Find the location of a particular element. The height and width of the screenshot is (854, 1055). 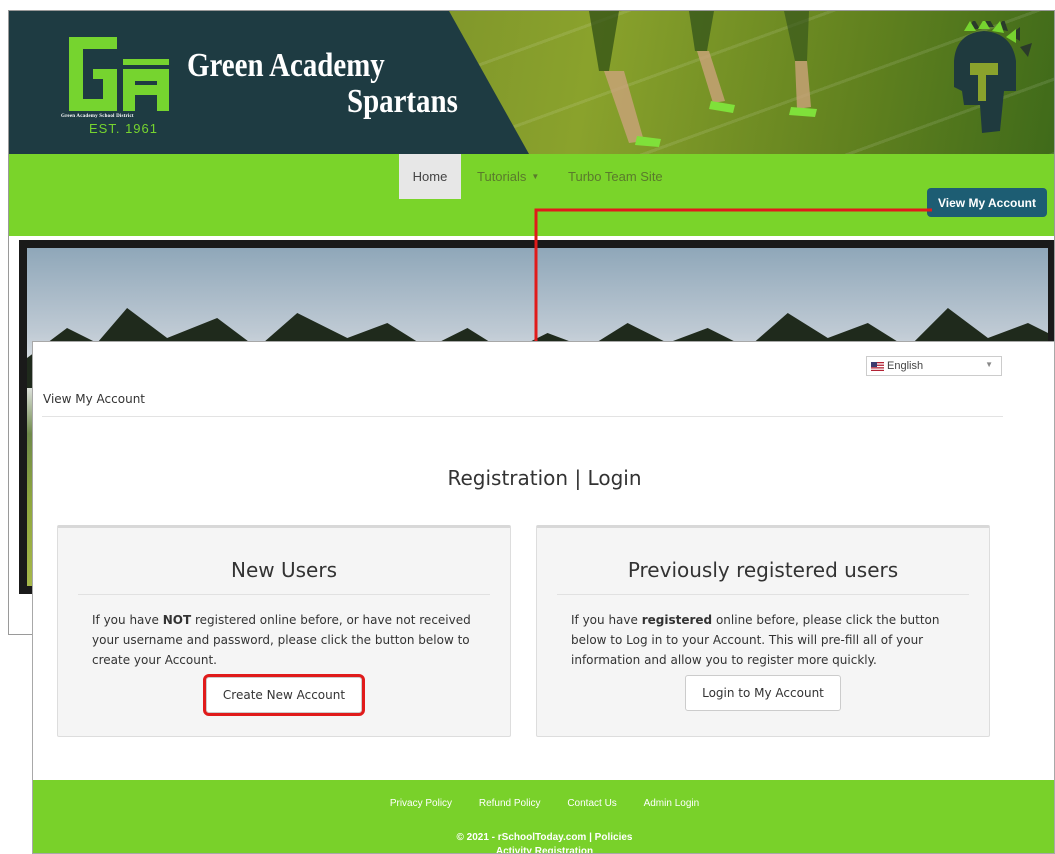

nav-home-link: Home is located at coordinates (430, 176).